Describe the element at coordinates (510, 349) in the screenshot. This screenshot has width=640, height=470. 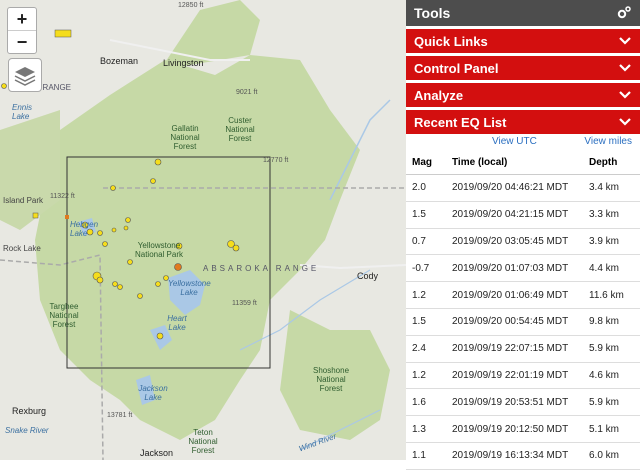
I see `eq-time: 2019/09/19 22:07:15 MDT` at that location.